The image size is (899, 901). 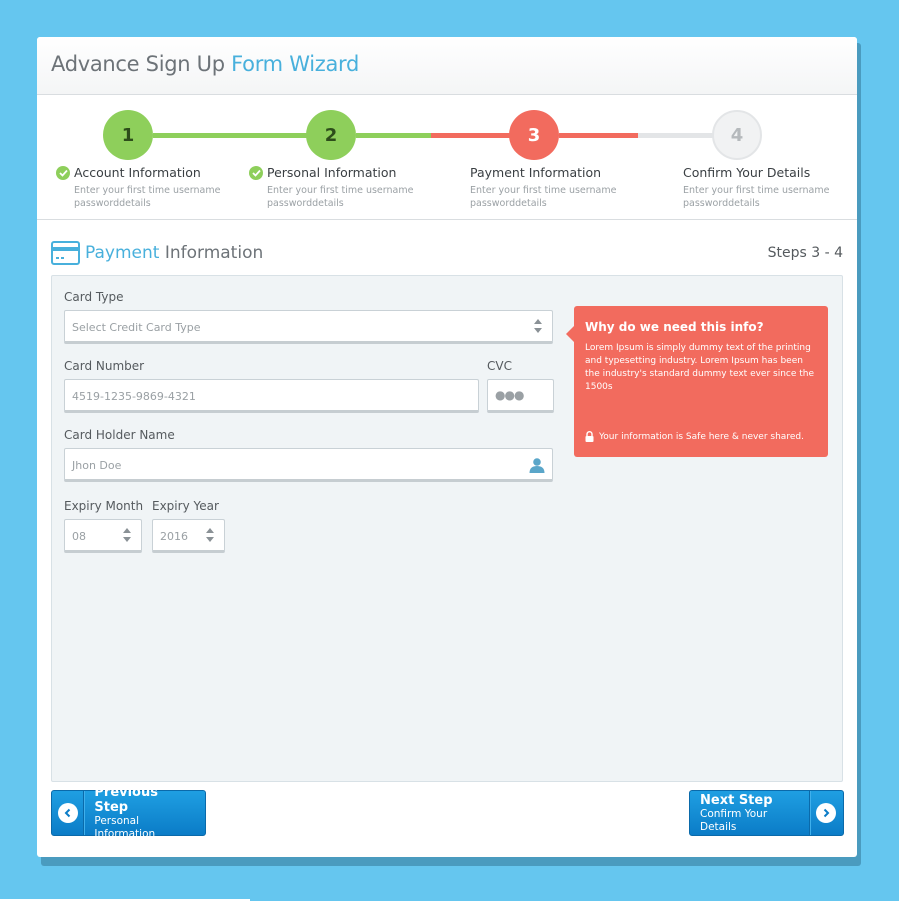 I want to click on next-icon-wrap, so click(x=827, y=813).